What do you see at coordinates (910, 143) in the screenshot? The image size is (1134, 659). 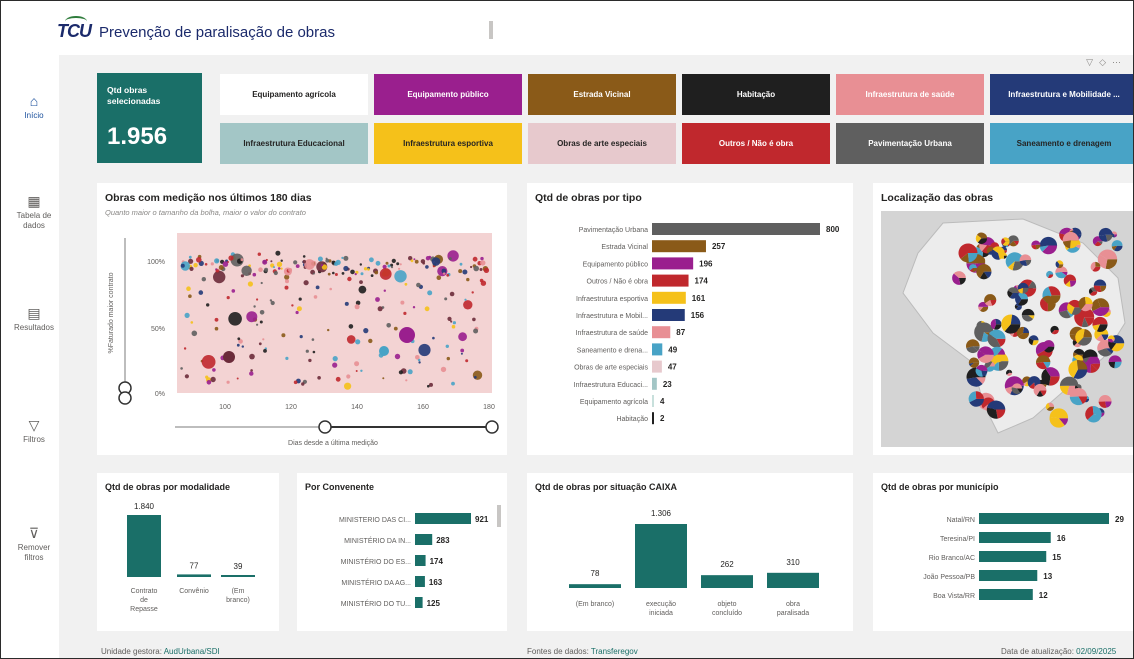 I see `slicer-tile: Pavimentação Urbana` at bounding box center [910, 143].